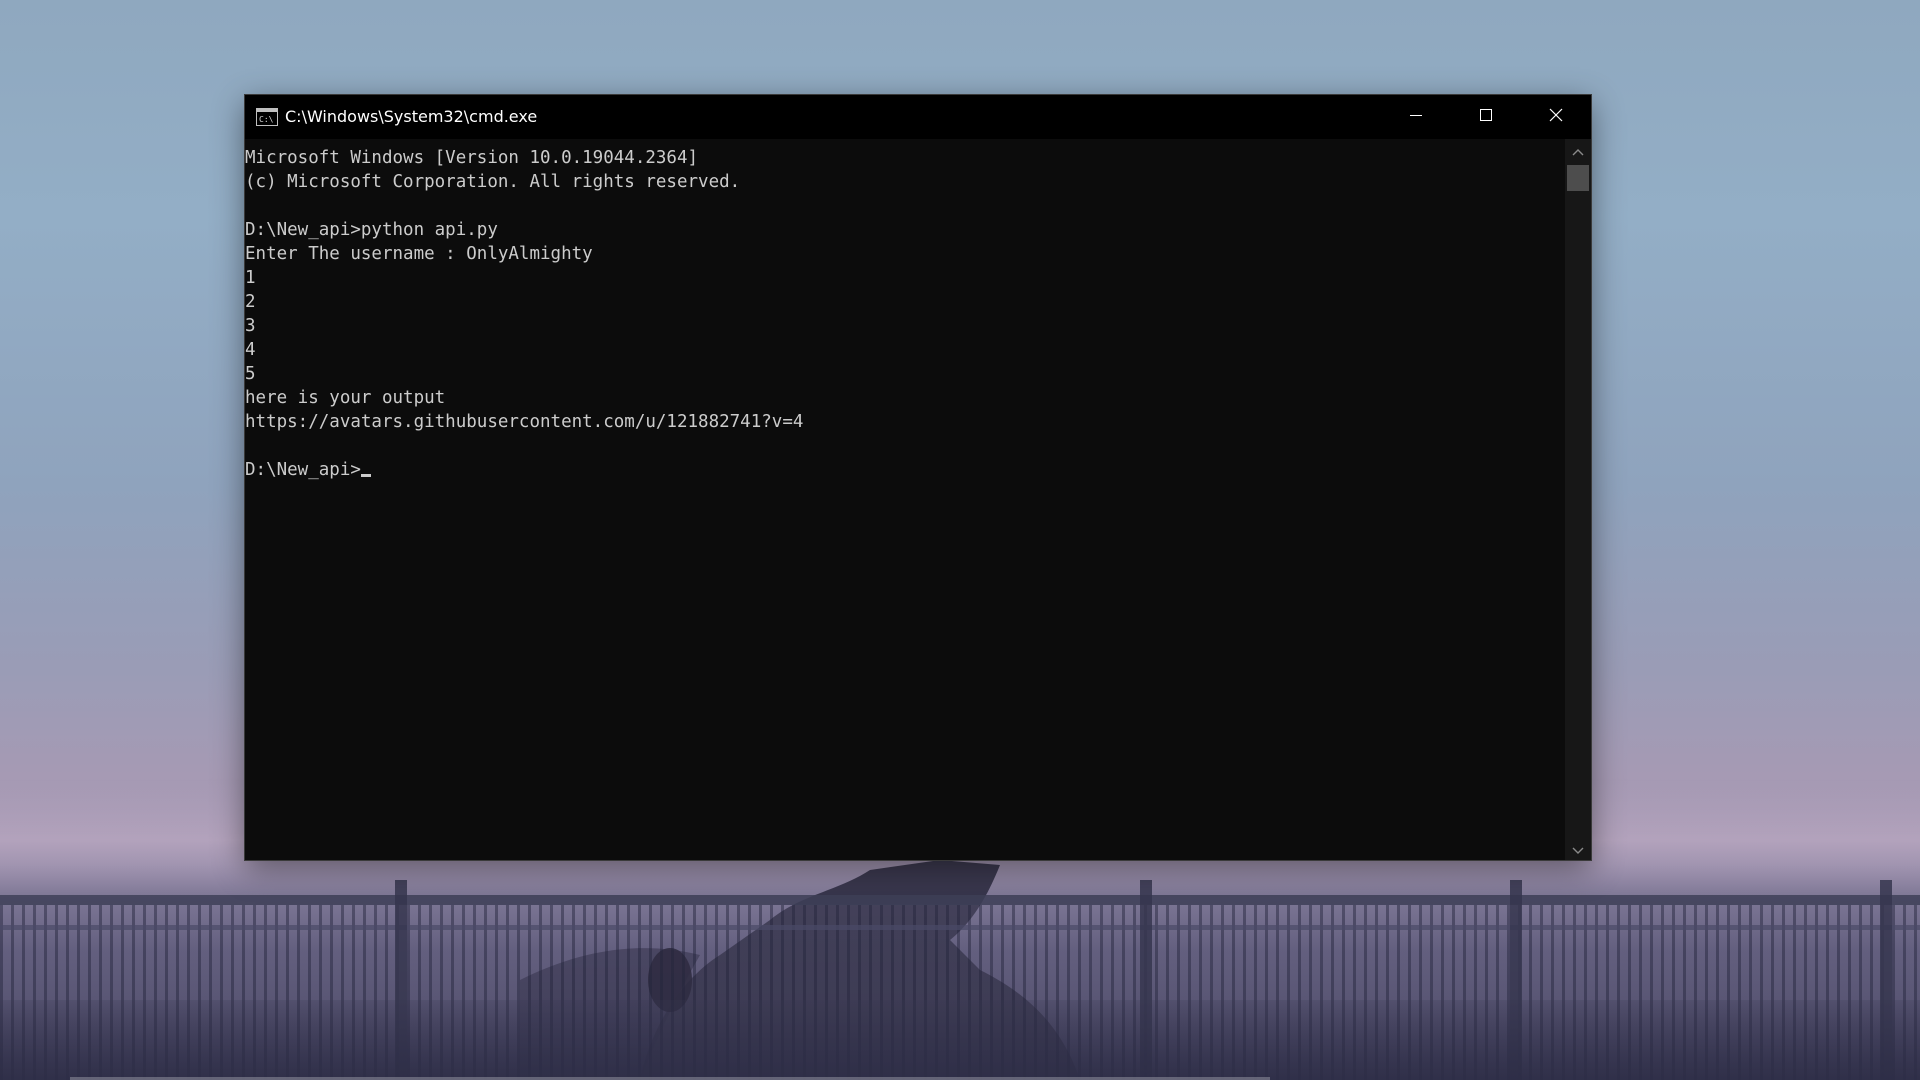 The image size is (1920, 1080). Describe the element at coordinates (250, 350) in the screenshot. I see `console-line: 4` at that location.